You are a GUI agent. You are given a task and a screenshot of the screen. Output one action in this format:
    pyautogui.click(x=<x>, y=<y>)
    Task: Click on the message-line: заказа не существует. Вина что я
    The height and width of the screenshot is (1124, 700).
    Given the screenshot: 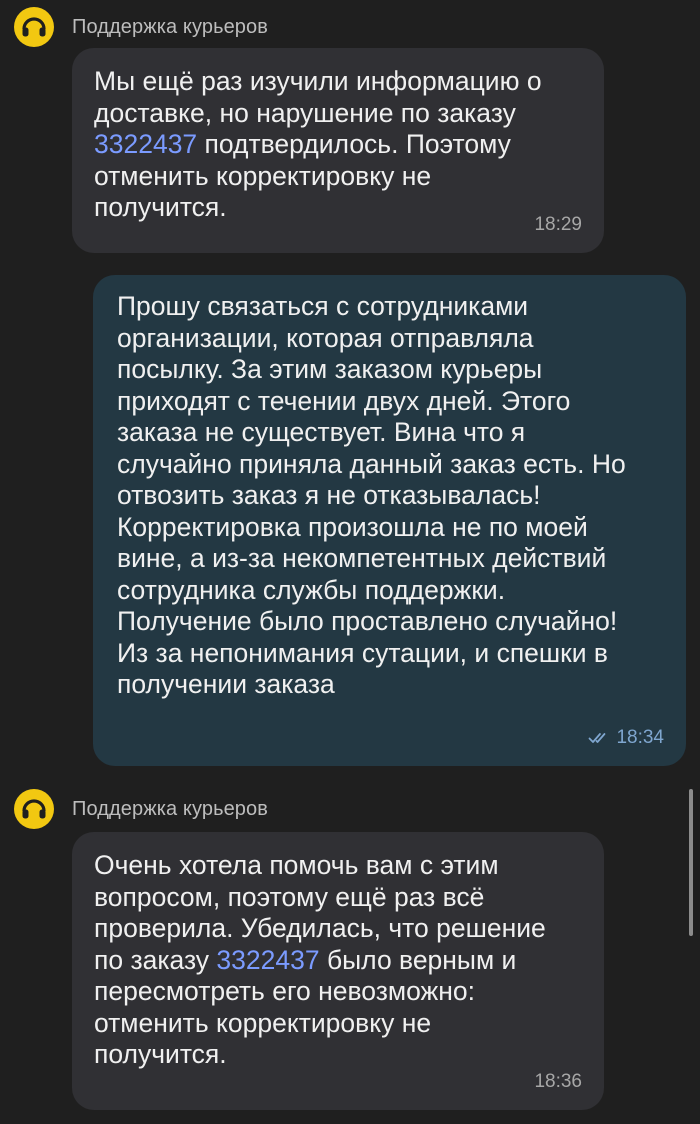 What is the action you would take?
    pyautogui.click(x=321, y=432)
    